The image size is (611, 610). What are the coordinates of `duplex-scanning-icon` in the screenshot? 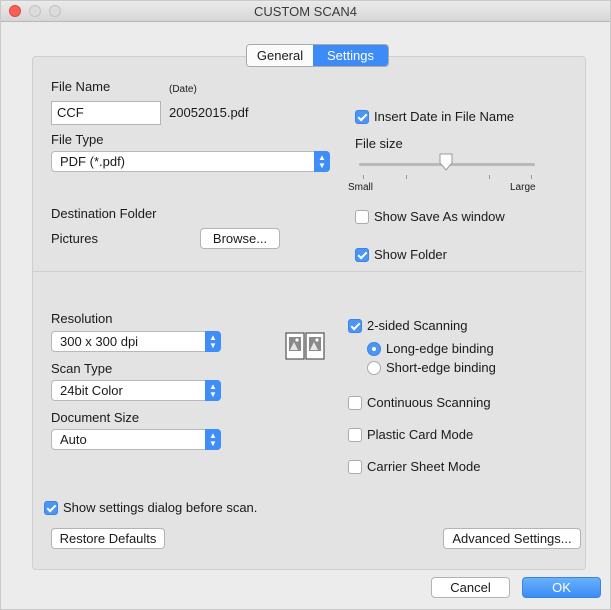 It's located at (305, 346).